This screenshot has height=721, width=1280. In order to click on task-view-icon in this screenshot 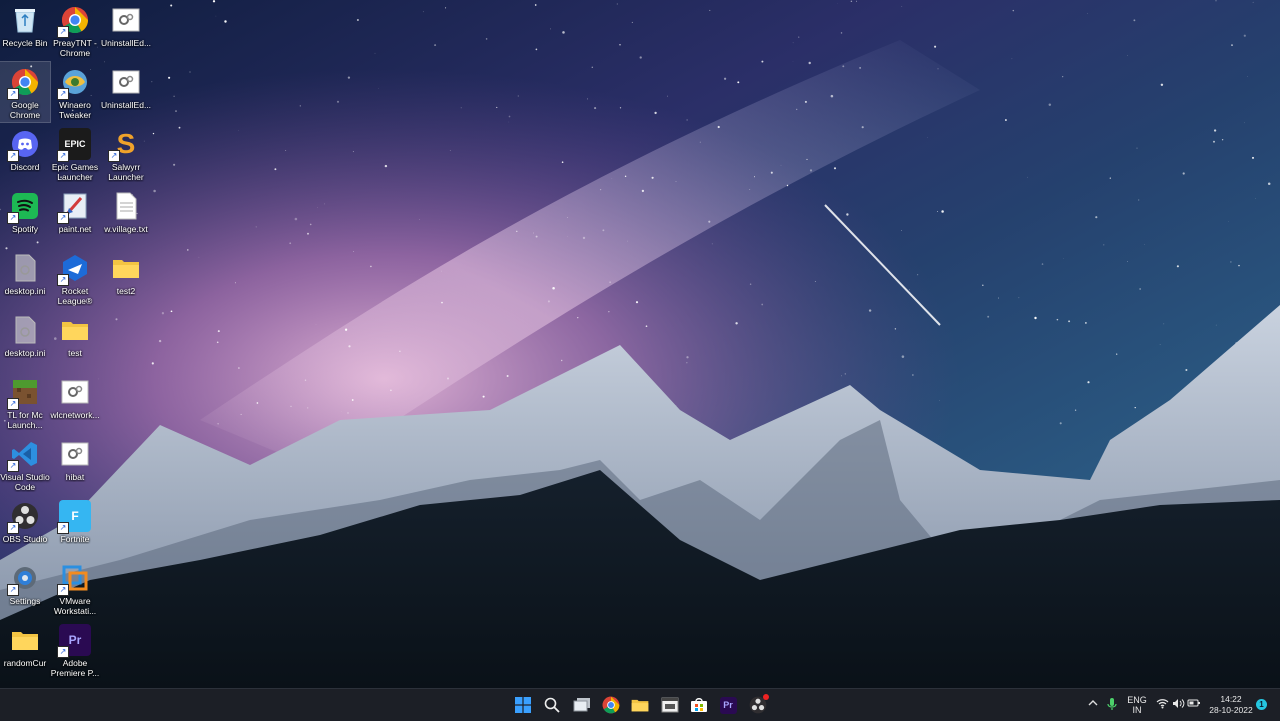, I will do `click(582, 705)`.